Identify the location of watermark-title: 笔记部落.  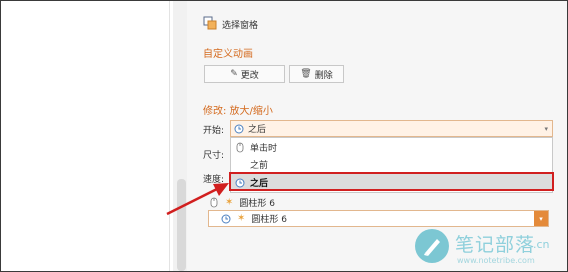
(495, 245).